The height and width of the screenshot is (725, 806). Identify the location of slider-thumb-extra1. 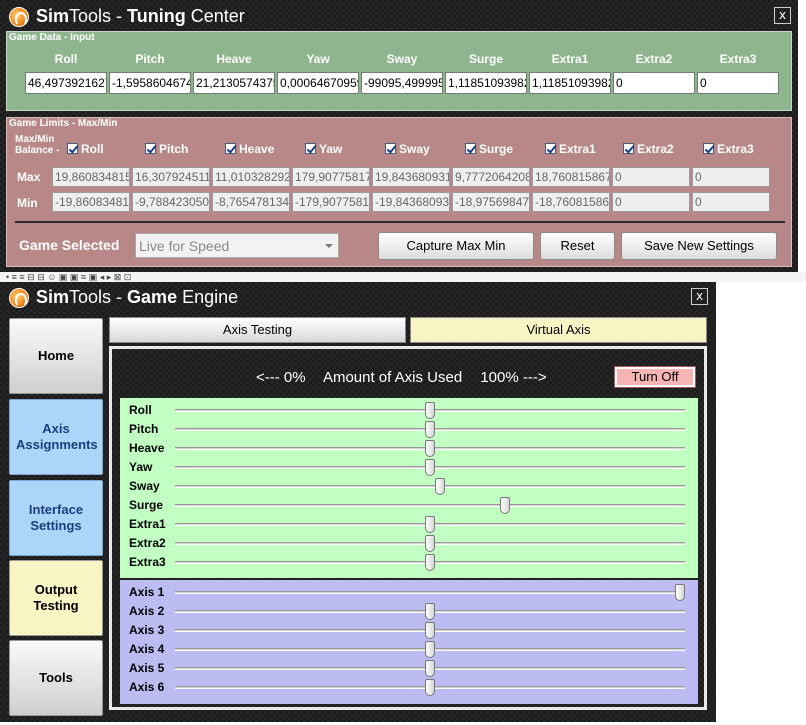
(430, 524).